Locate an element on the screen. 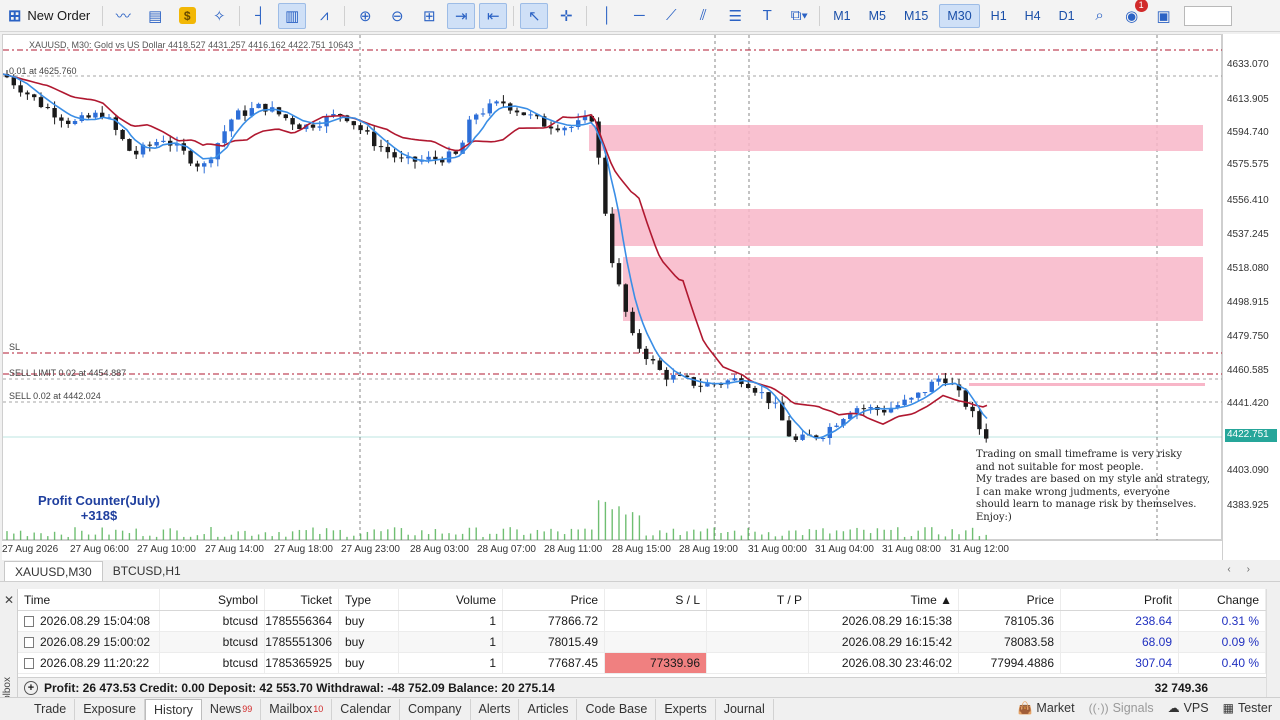 The image size is (1280, 720). tab-mailbox: Mailbox 10 is located at coordinates (297, 709).